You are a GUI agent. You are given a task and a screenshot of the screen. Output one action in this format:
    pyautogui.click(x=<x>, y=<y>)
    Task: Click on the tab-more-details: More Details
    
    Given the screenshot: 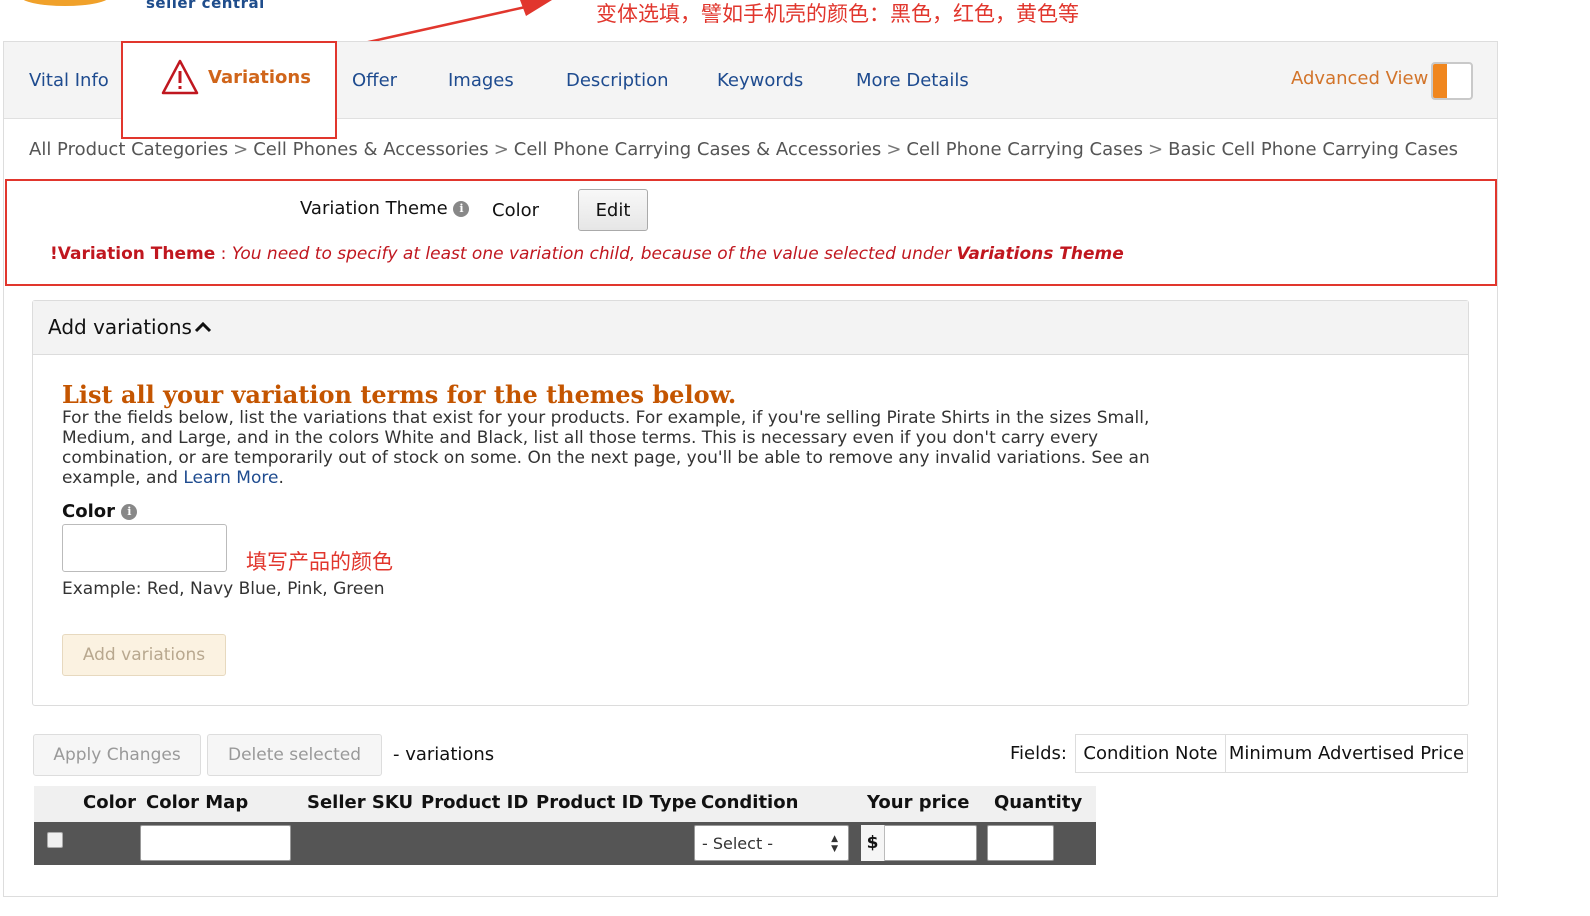 What is the action you would take?
    pyautogui.click(x=912, y=80)
    